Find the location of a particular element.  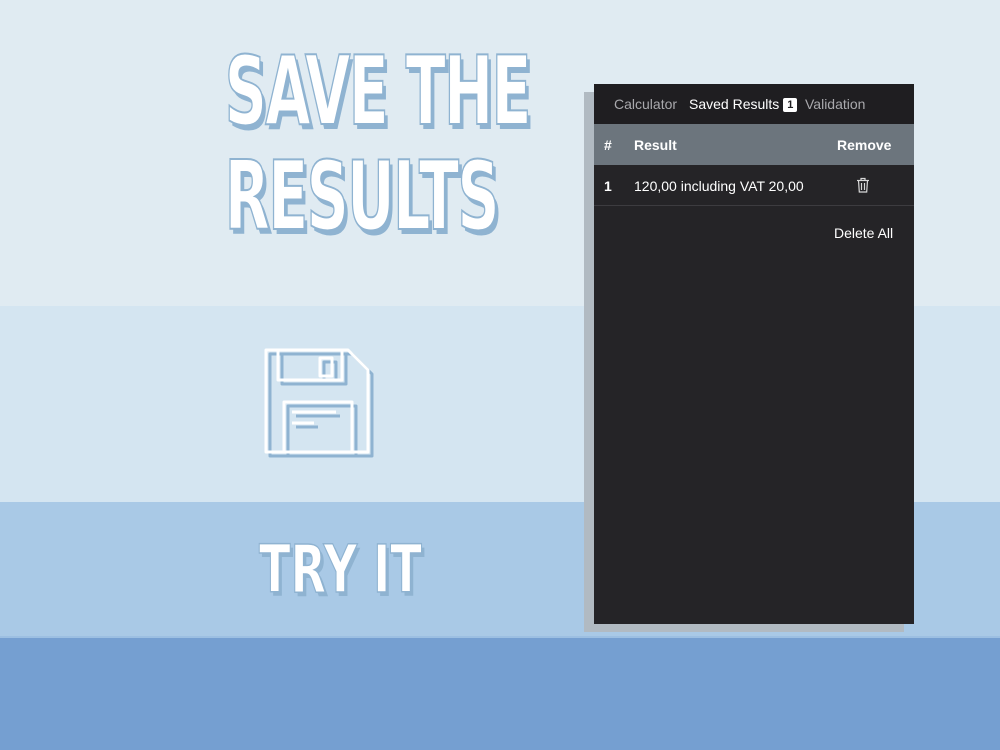

headline-line-1: SAVE THE is located at coordinates (378, 92).